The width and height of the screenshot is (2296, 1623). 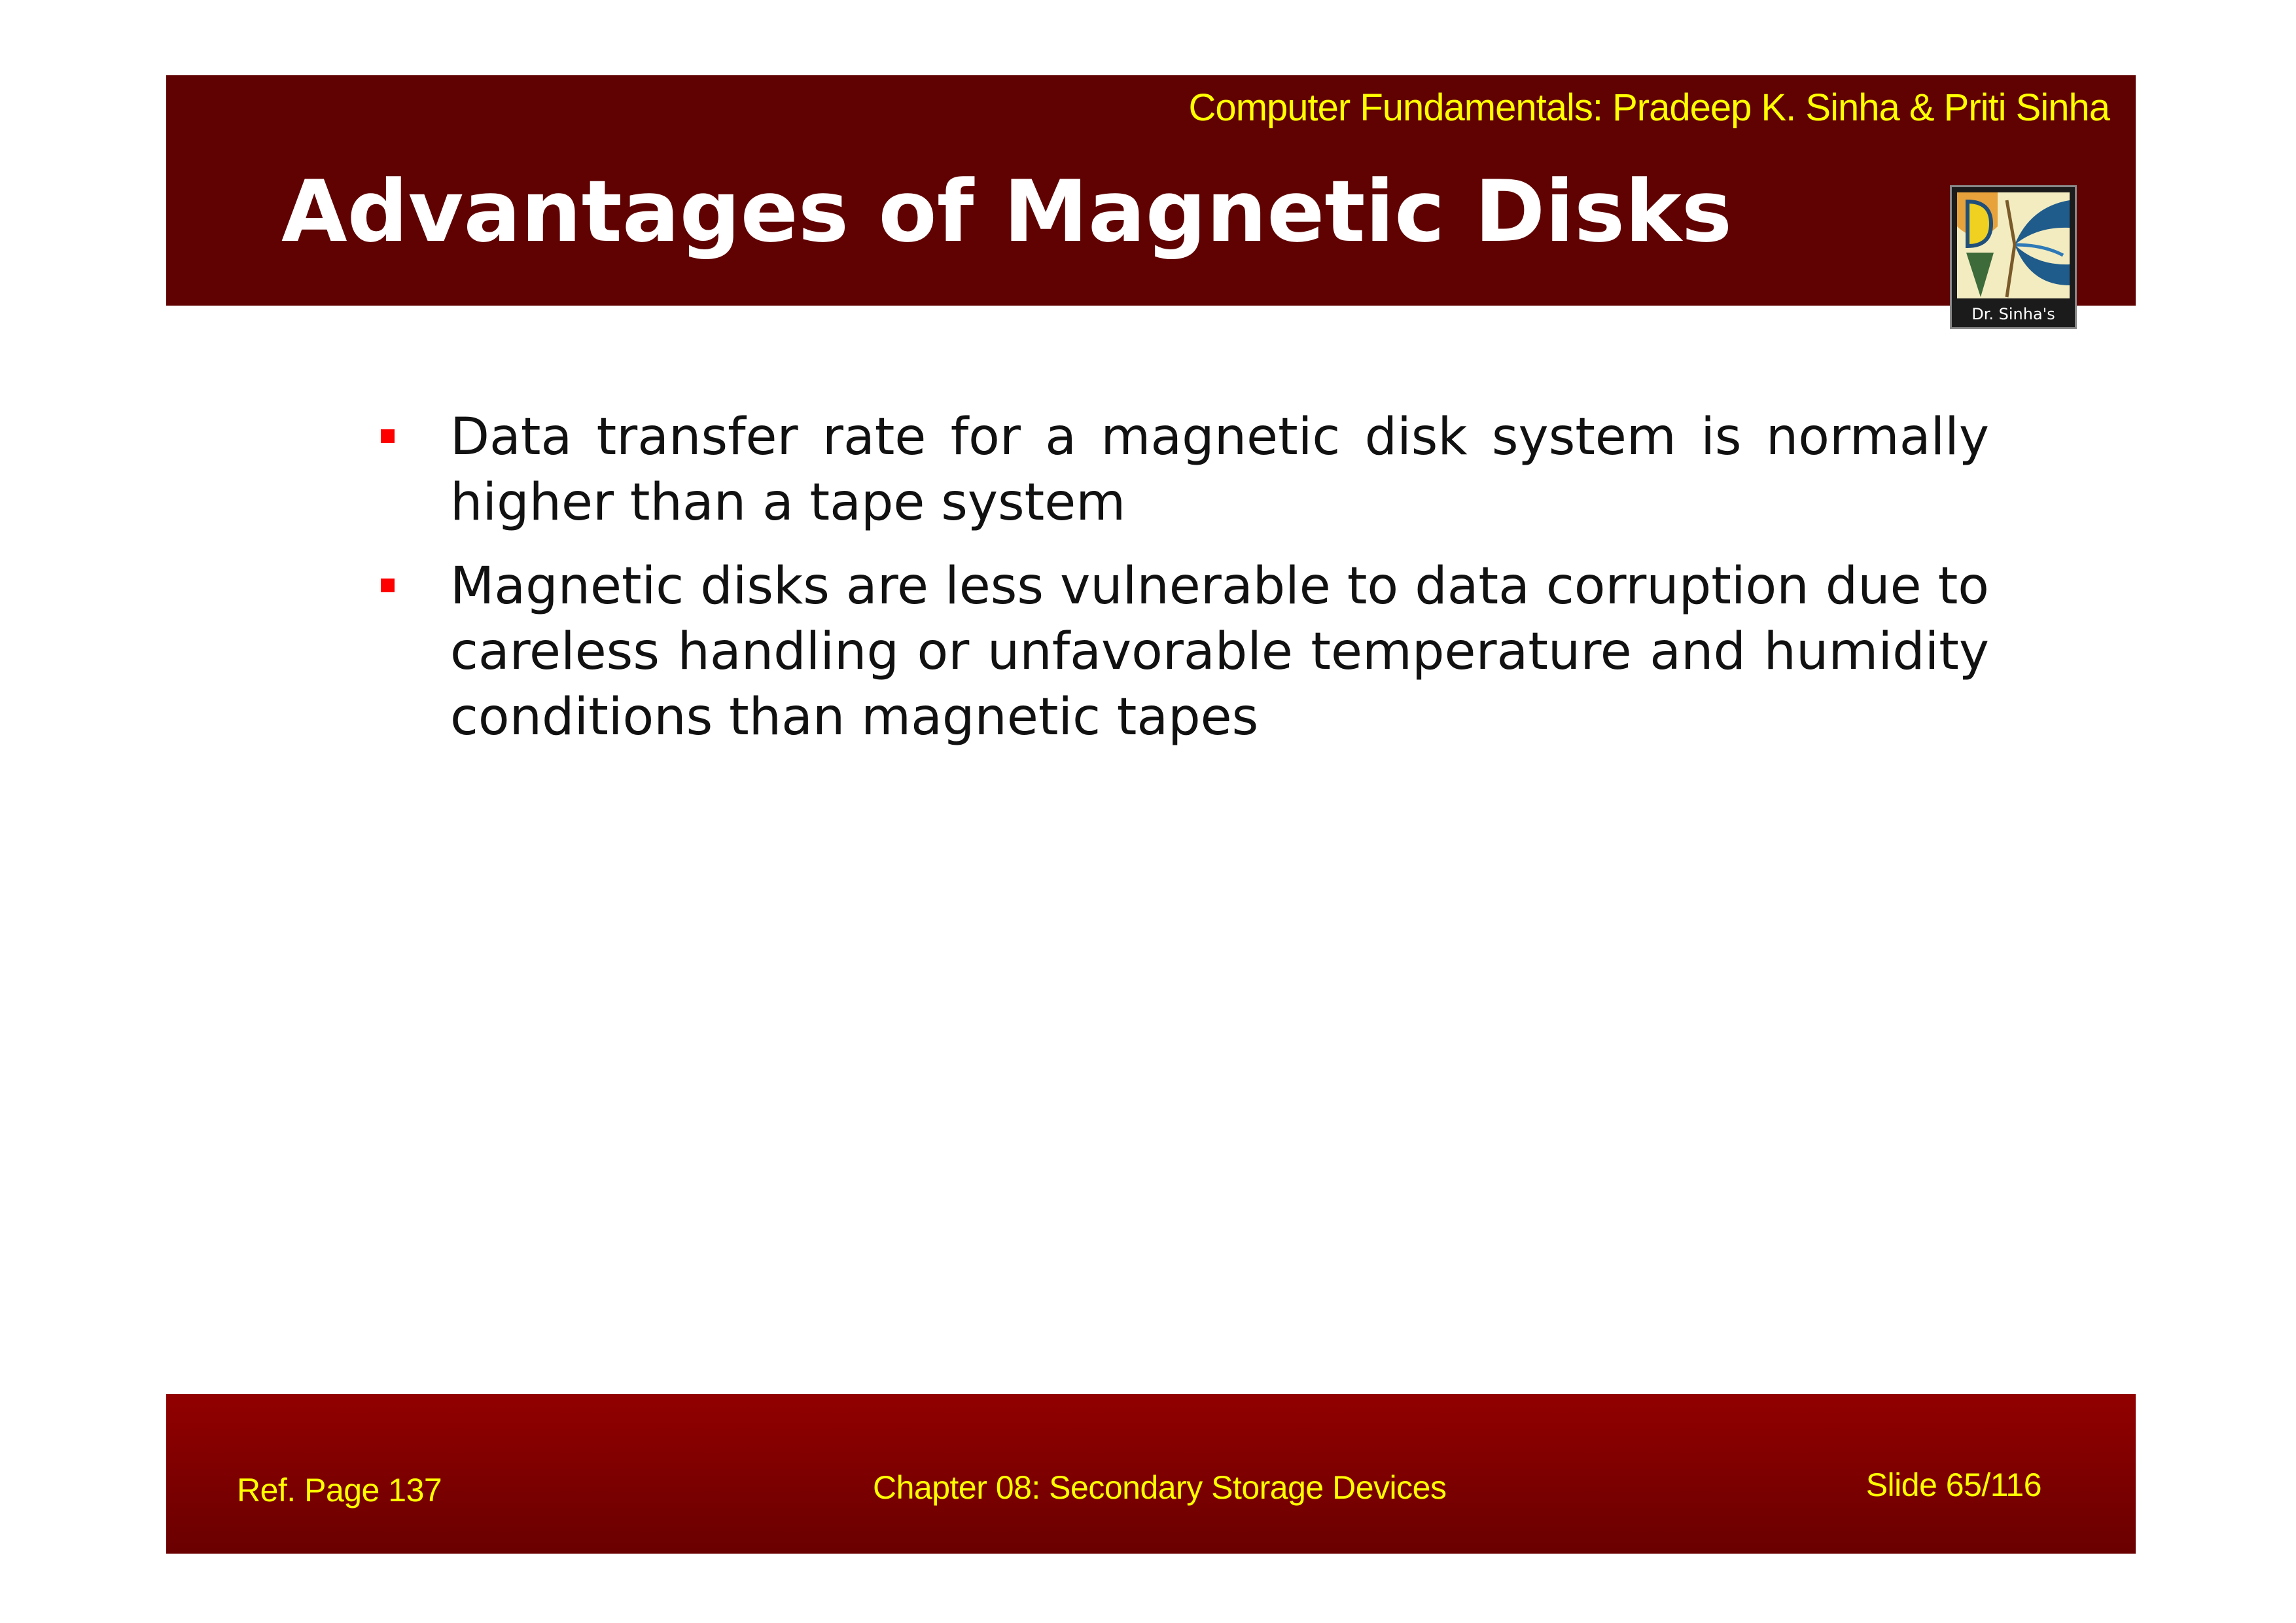 I want to click on dr-sinha-logo-icon: Dr. Sinha's, so click(x=2013, y=257).